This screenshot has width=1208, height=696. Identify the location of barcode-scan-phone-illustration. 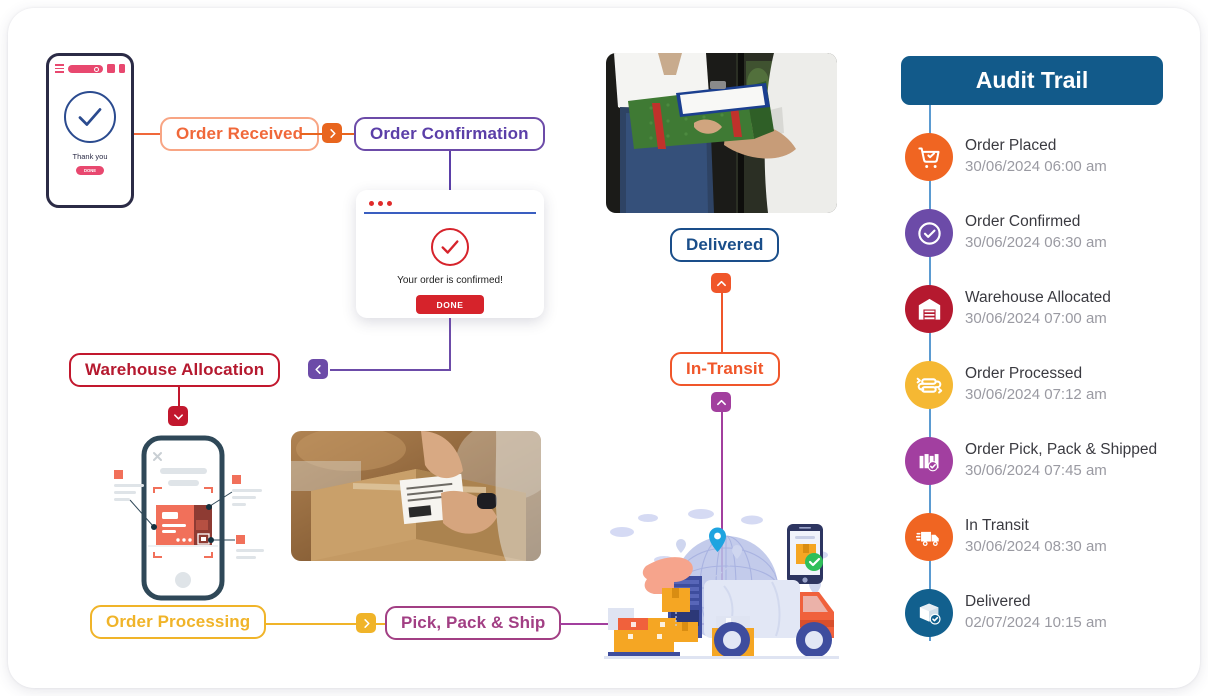
(198, 517).